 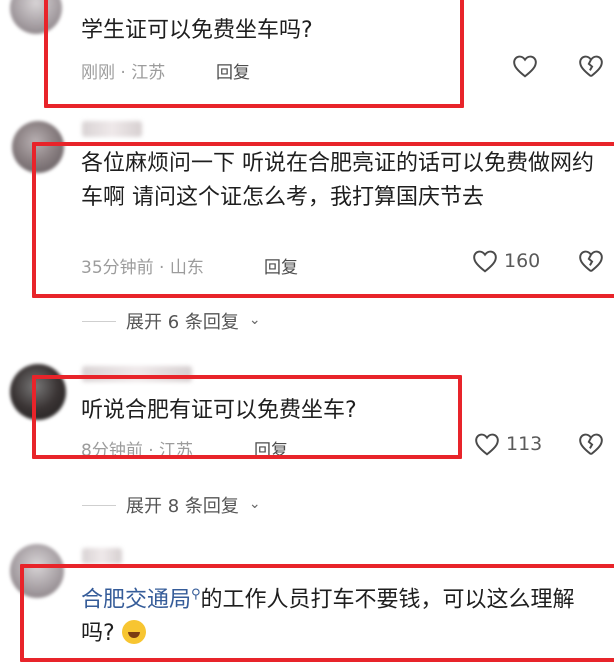 I want to click on comment-time: 刚刚, so click(x=98, y=73).